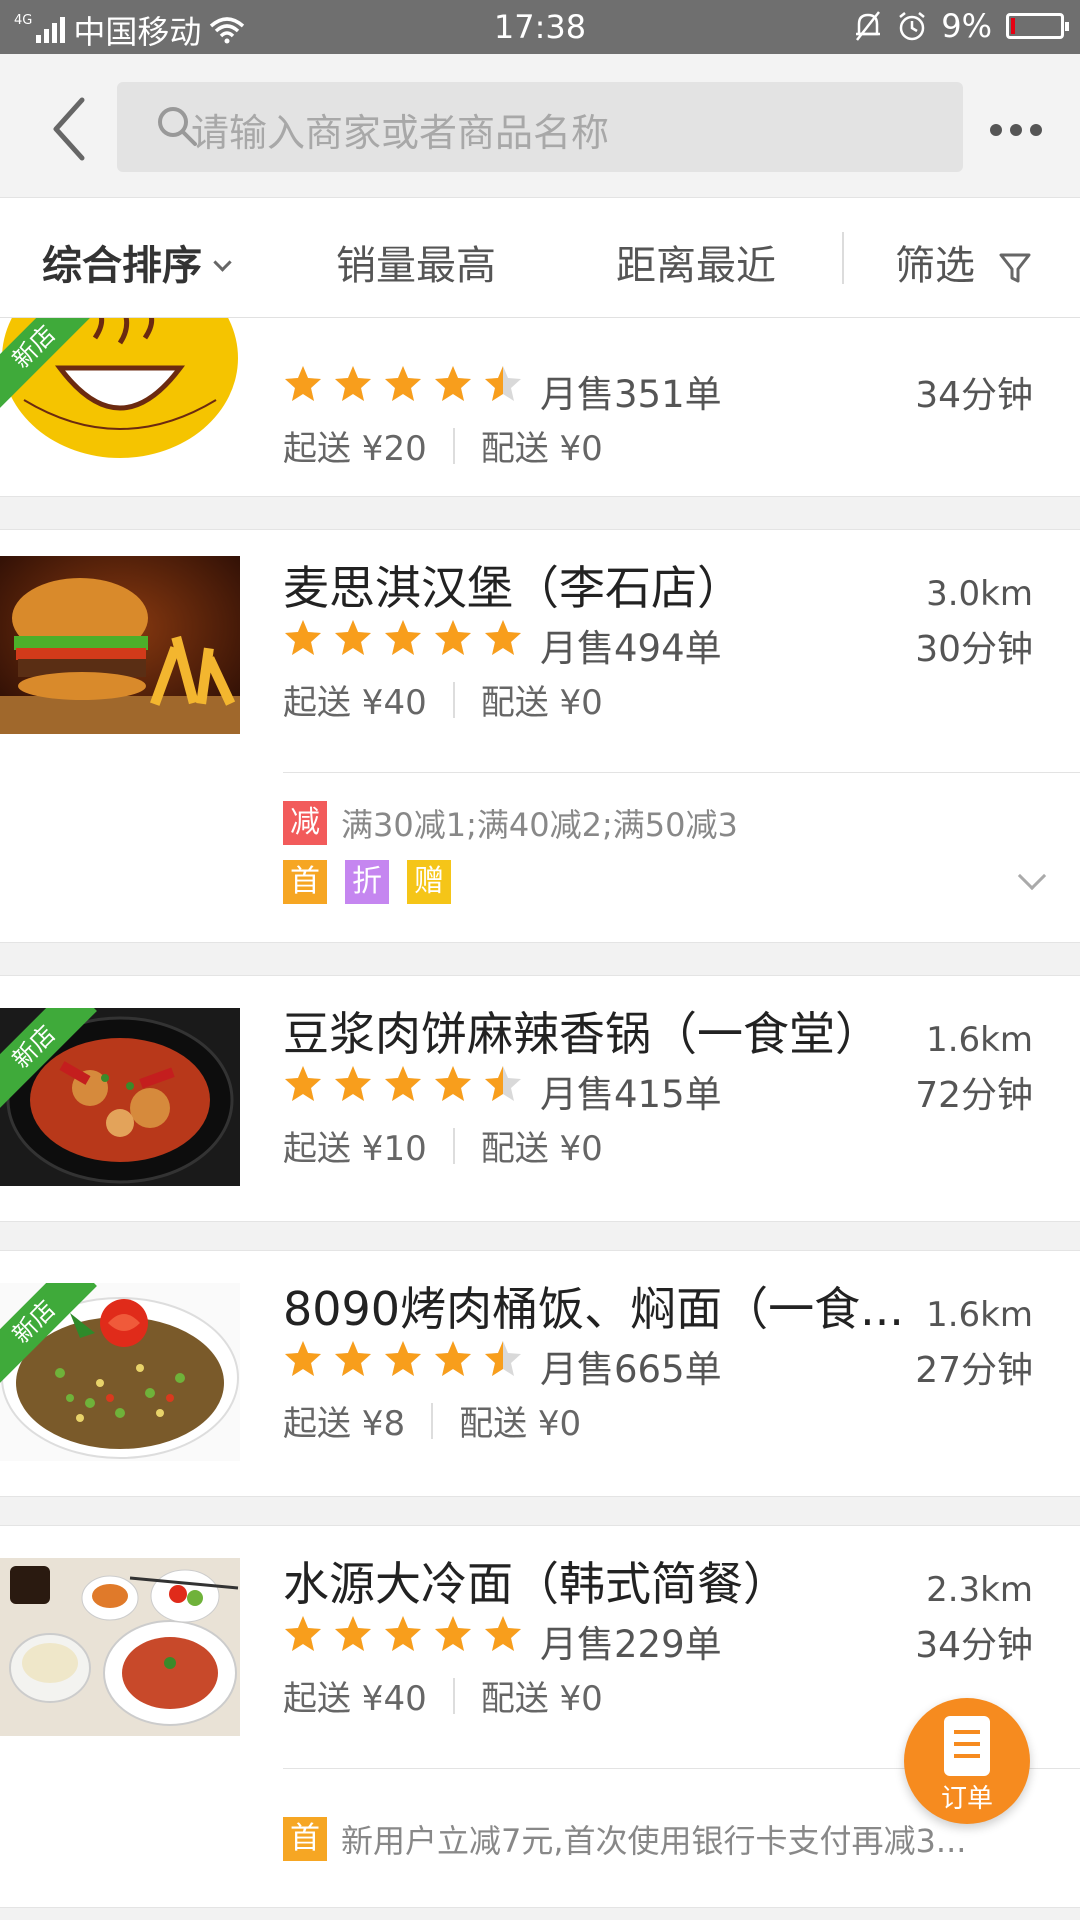 Image resolution: width=1080 pixels, height=1920 pixels. What do you see at coordinates (536, 1584) in the screenshot?
I see `restaurant-name: 水源大冷面（韩式简餐）` at bounding box center [536, 1584].